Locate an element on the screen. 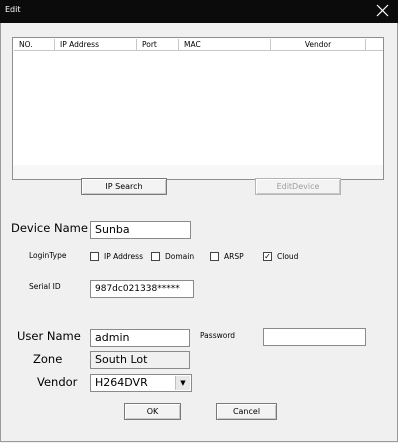 The width and height of the screenshot is (398, 443). zone-label: Zone is located at coordinates (48, 359).